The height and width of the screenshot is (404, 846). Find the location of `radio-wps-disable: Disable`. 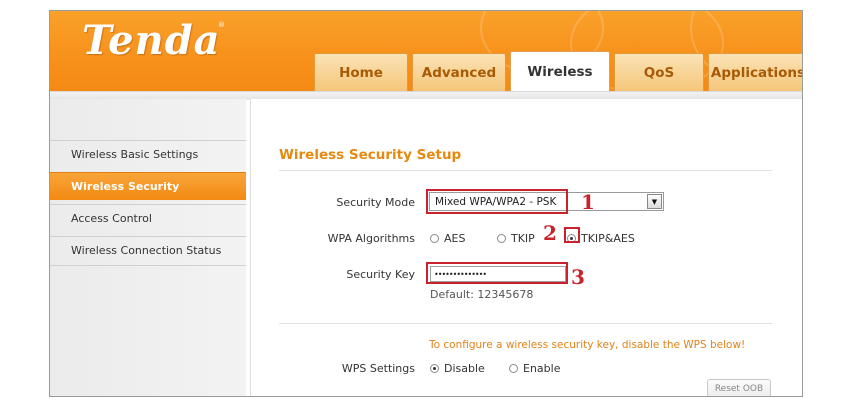

radio-wps-disable: Disable is located at coordinates (457, 368).